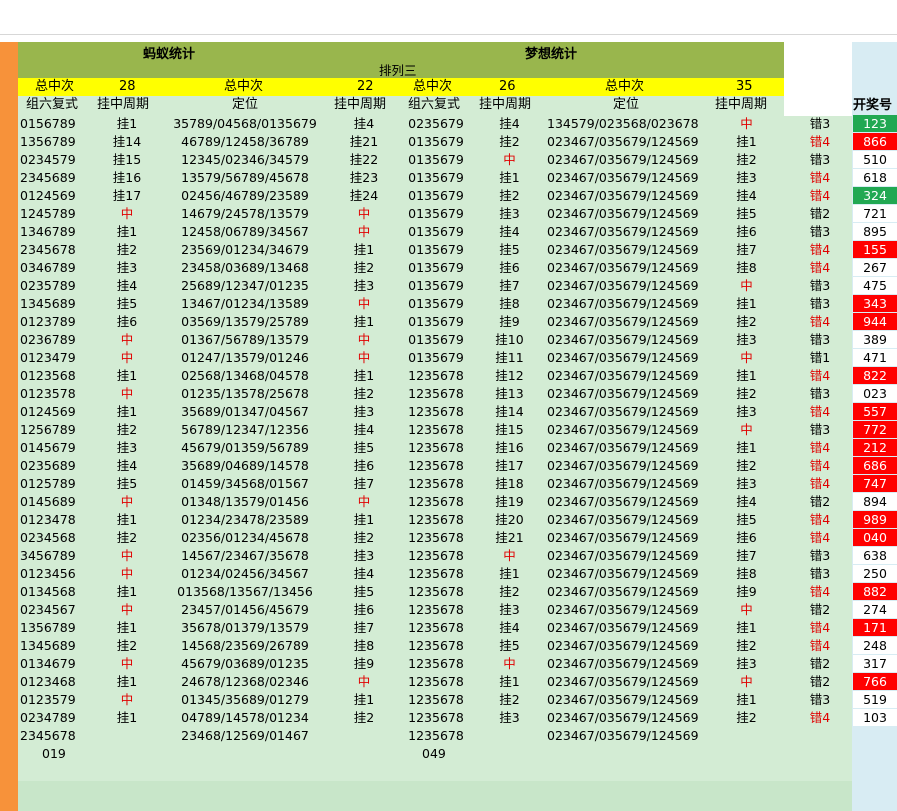 This screenshot has height=811, width=897. Describe the element at coordinates (509, 141) in the screenshot. I see `cell-gua-right-a: 挂2` at that location.